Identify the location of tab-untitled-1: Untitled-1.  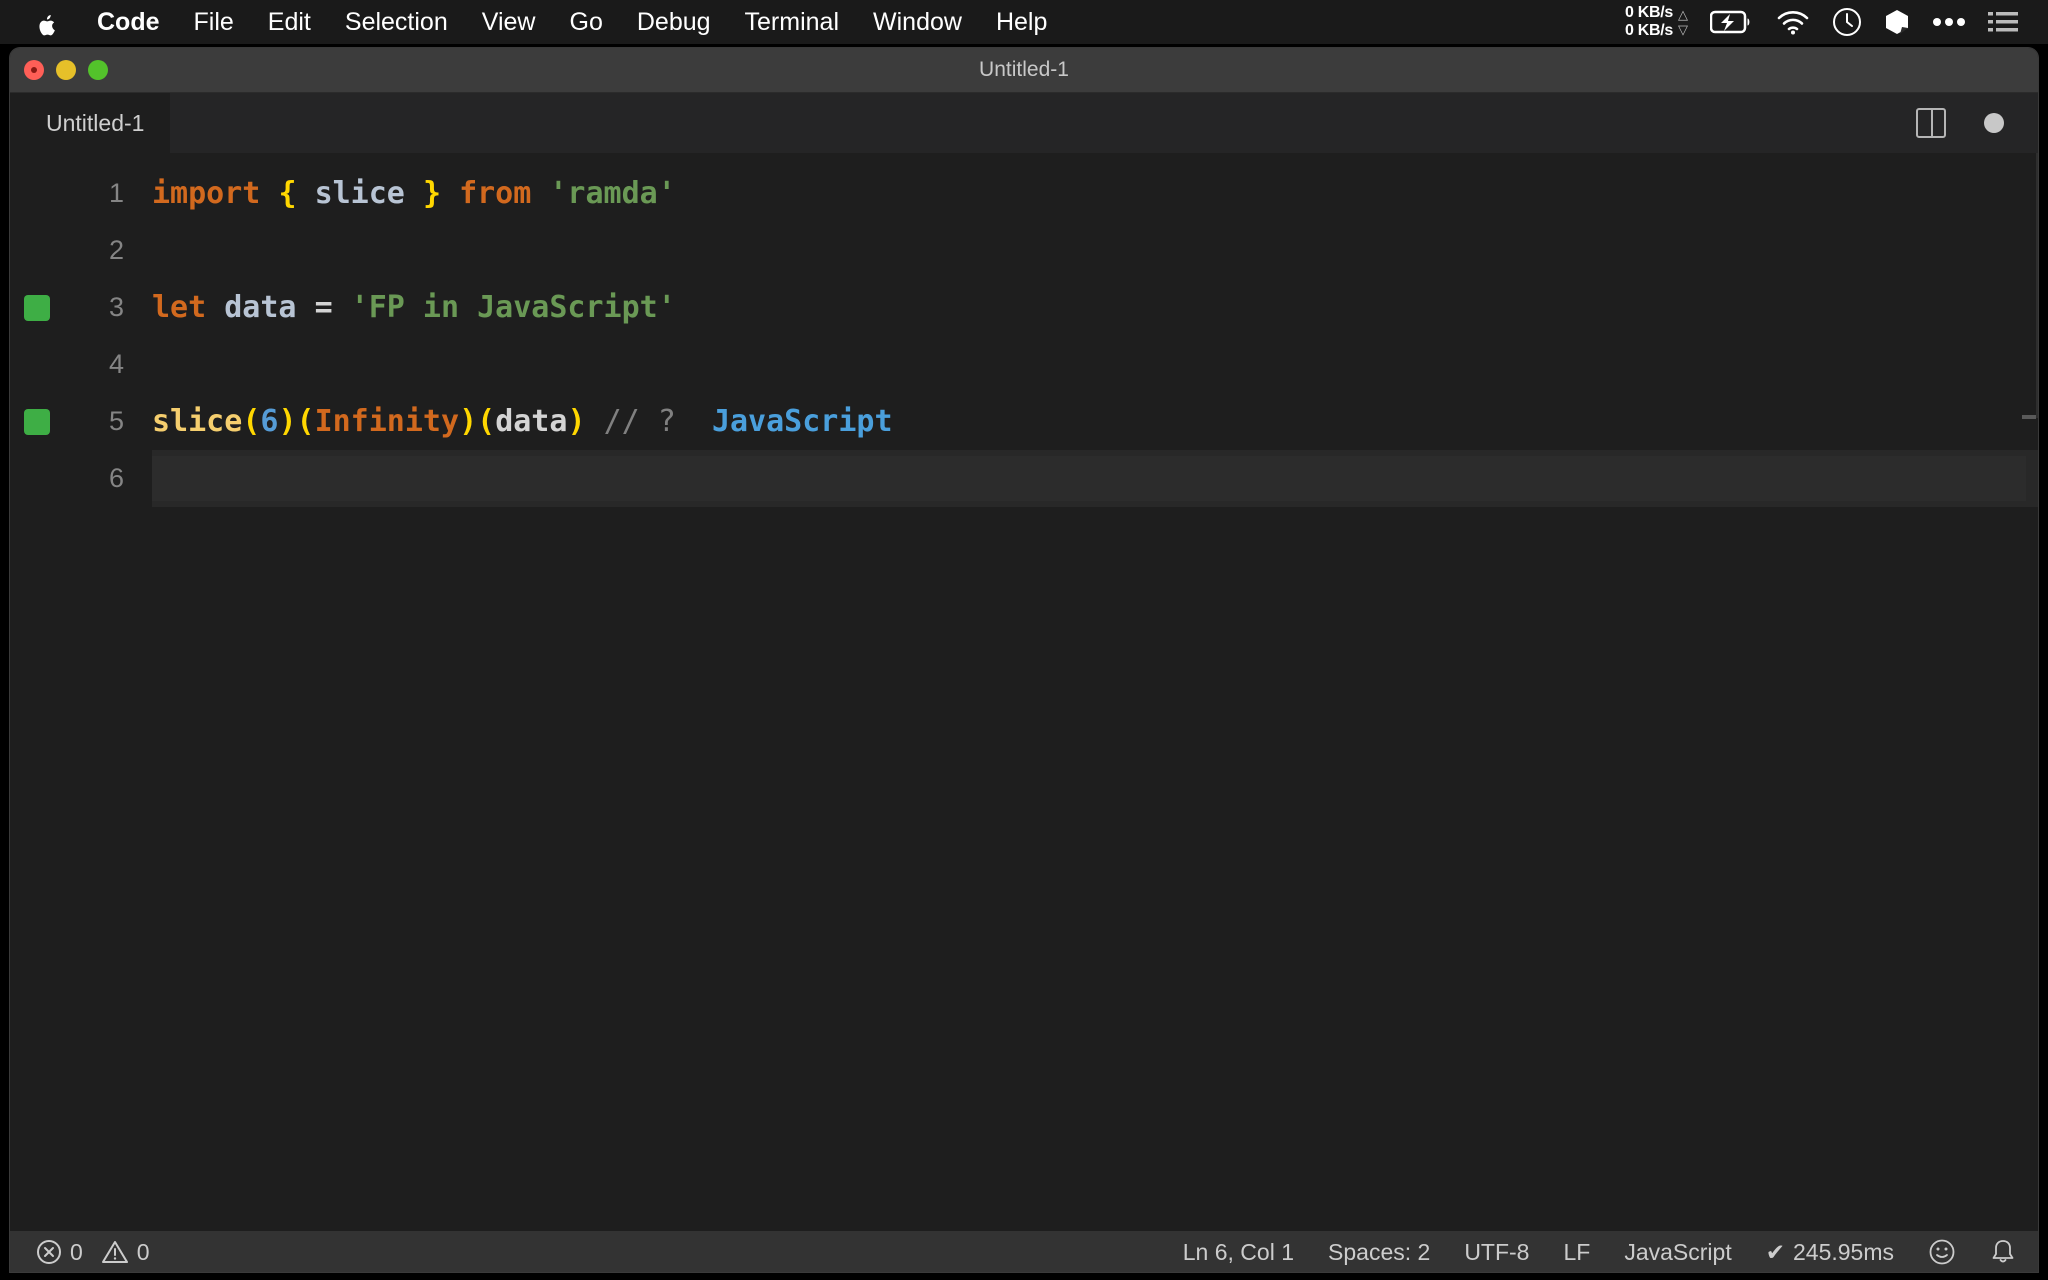
(90, 123).